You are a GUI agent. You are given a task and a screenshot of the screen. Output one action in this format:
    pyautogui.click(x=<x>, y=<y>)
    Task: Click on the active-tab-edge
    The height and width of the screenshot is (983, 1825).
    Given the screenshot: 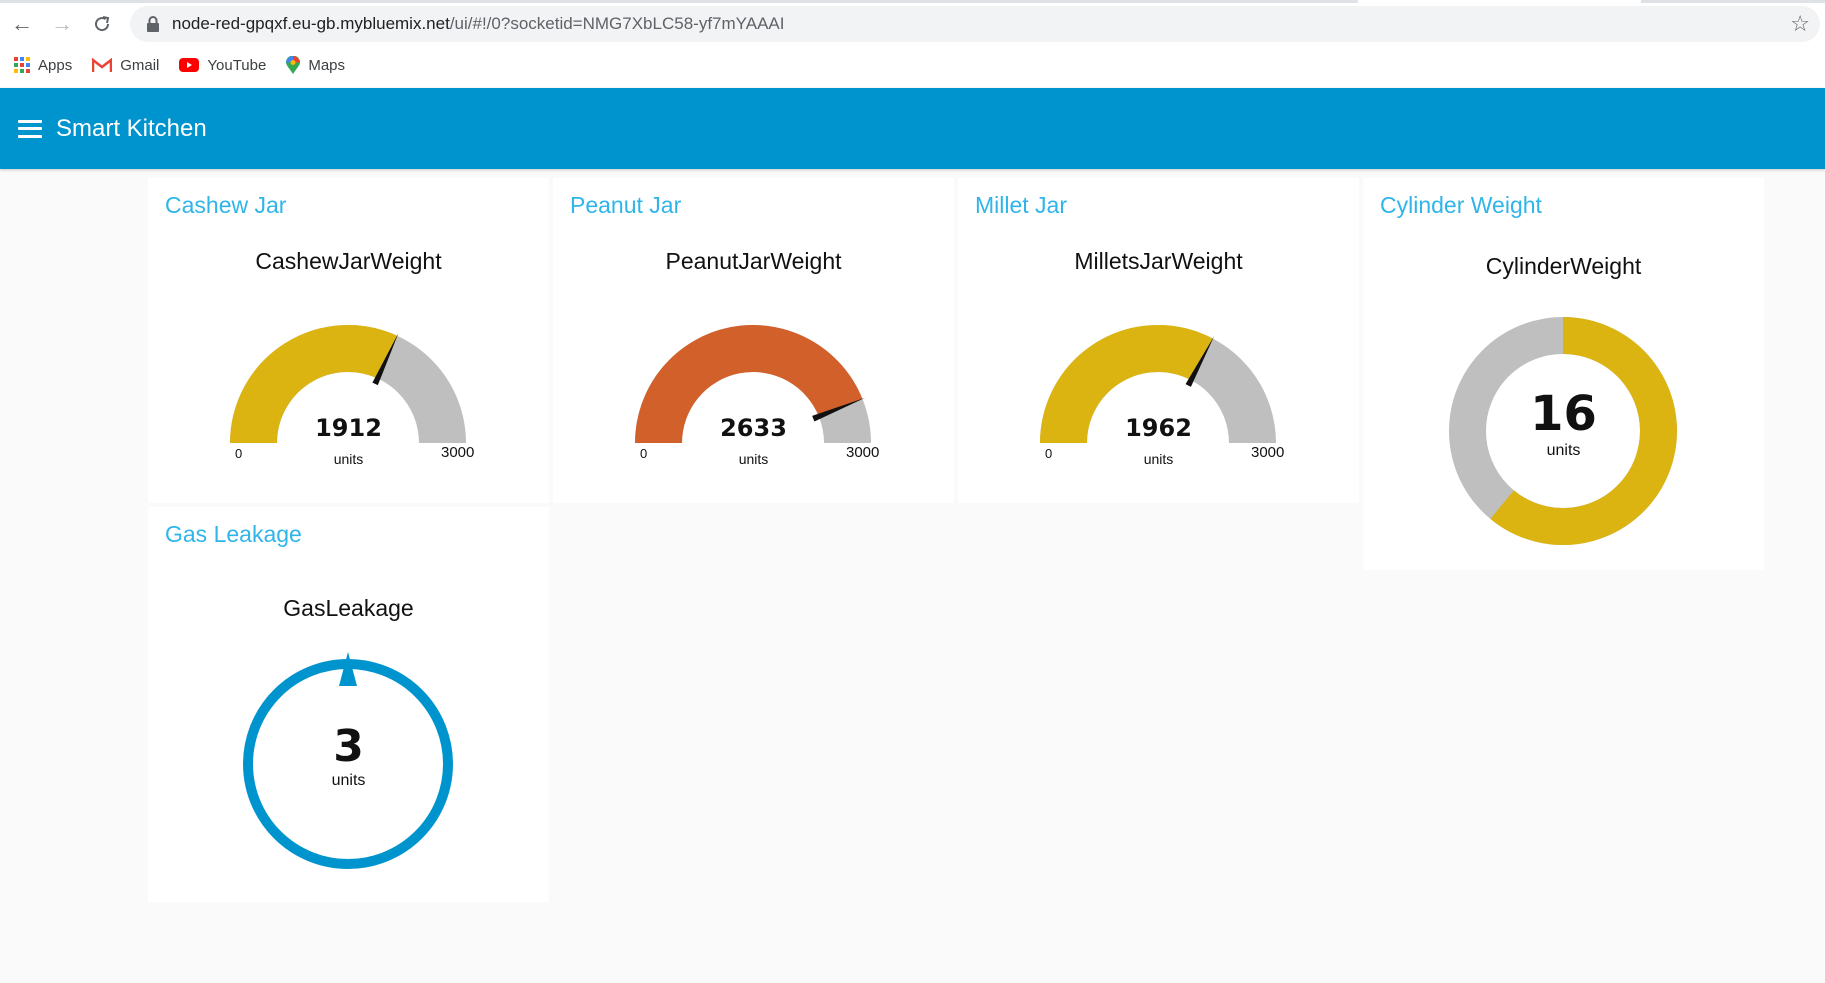 What is the action you would take?
    pyautogui.click(x=1499, y=1)
    